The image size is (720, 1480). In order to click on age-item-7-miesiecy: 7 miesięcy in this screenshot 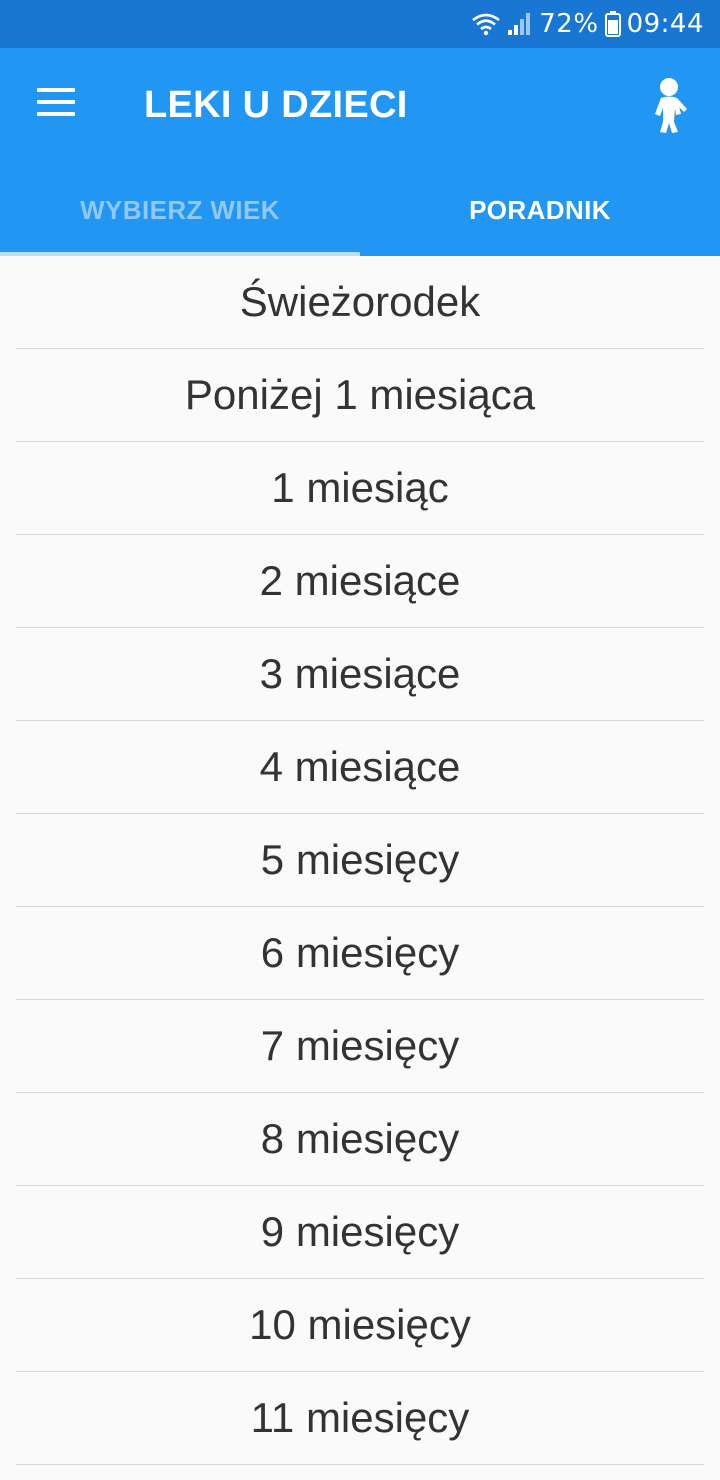, I will do `click(360, 1046)`.